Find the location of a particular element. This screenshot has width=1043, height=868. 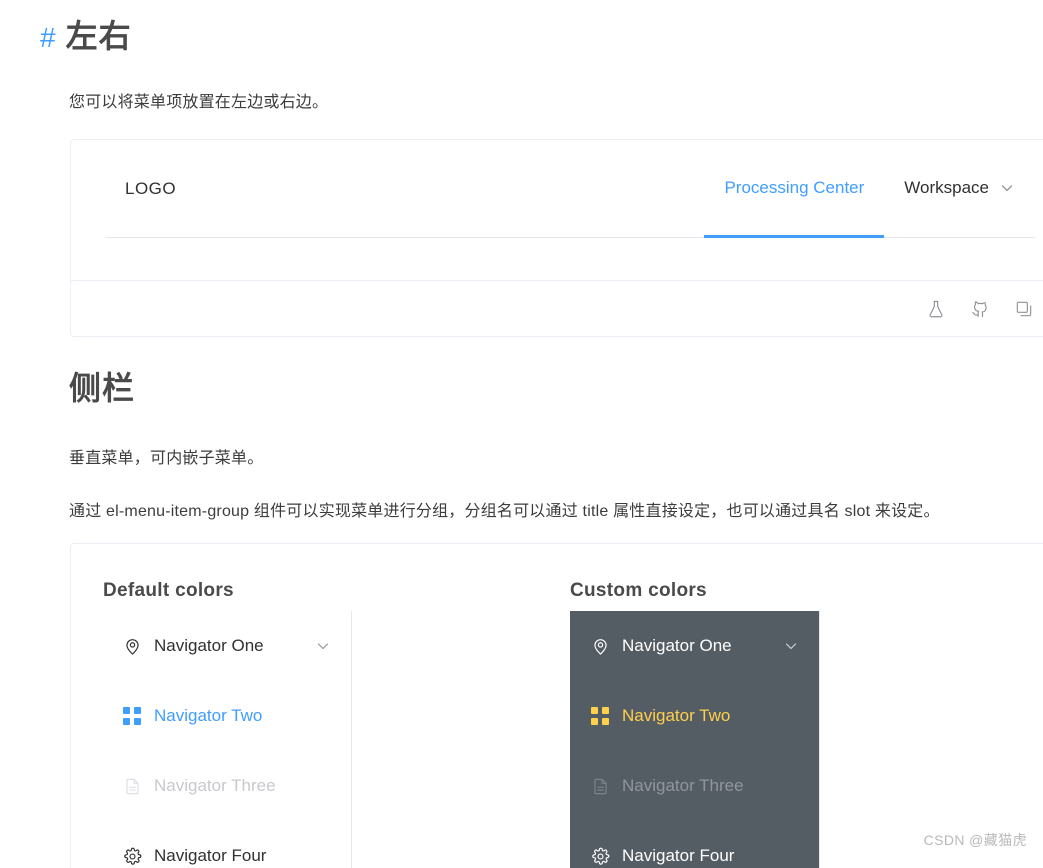

csdn-watermark: CSDN @藏猫虎 is located at coordinates (975, 840).